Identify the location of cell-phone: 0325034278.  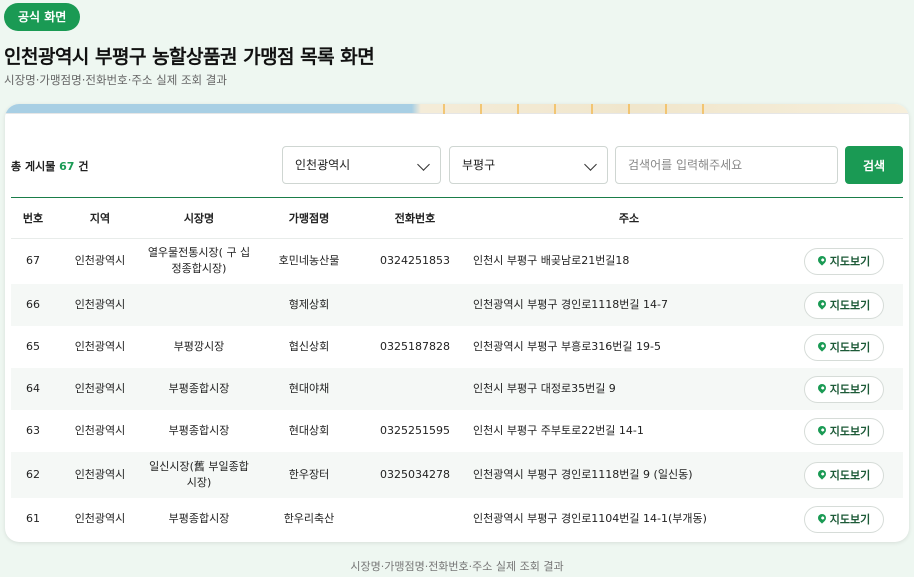
(415, 475).